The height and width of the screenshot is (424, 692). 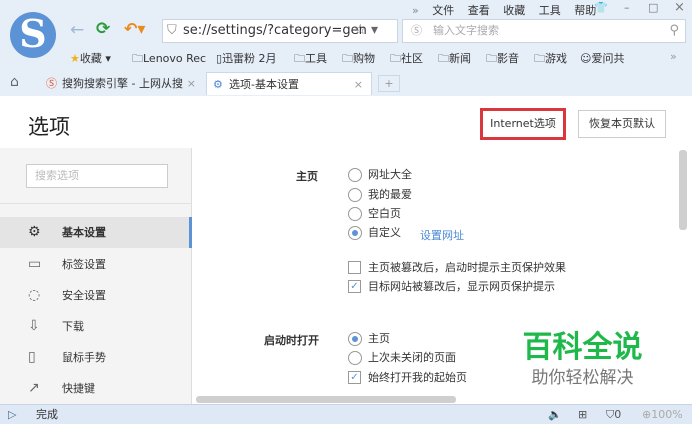 What do you see at coordinates (307, 176) in the screenshot?
I see `homepage-label: 主页` at bounding box center [307, 176].